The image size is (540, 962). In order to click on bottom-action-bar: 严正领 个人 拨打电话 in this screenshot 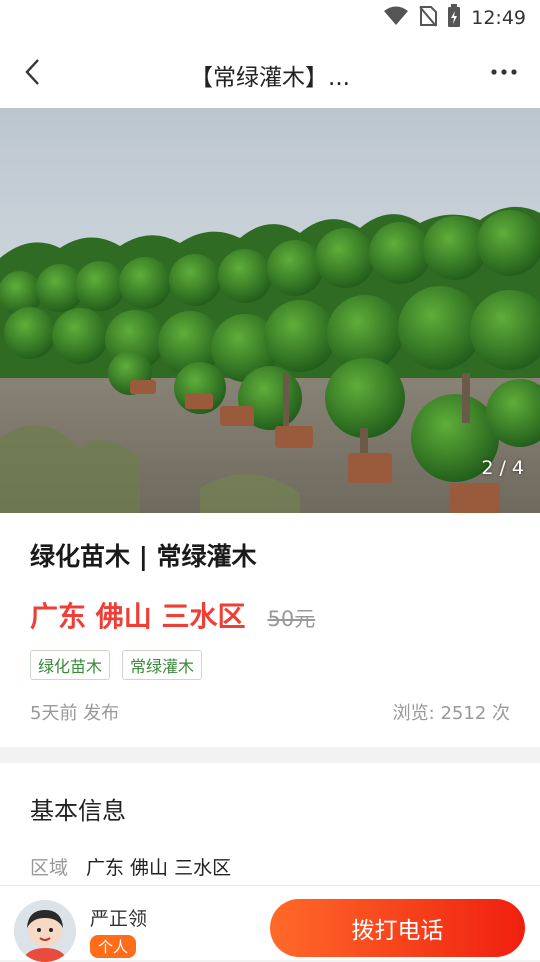, I will do `click(270, 923)`.